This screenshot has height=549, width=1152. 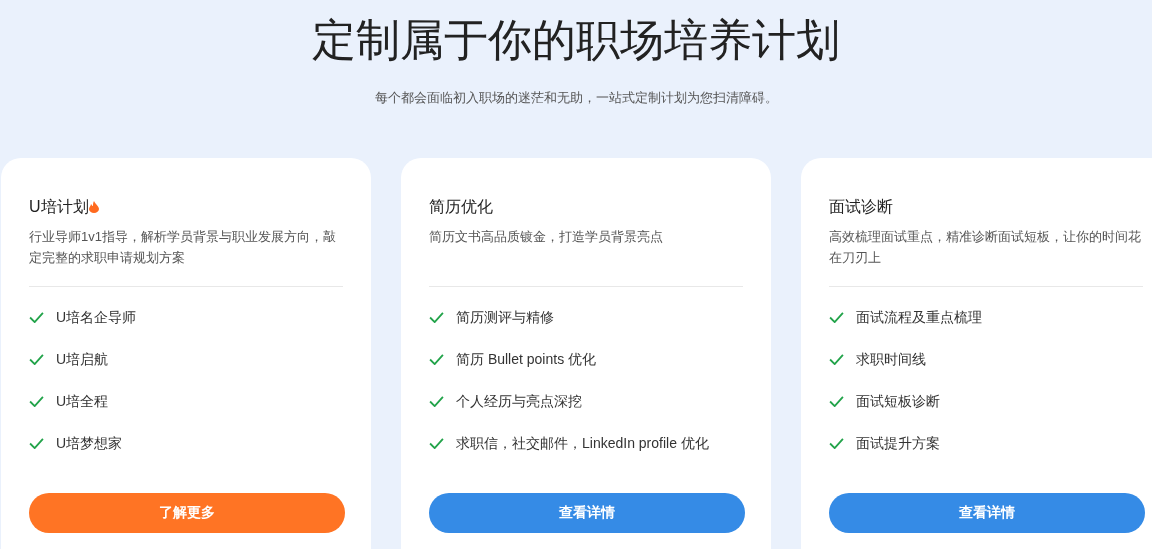 I want to click on feature-text: U培梦想家, so click(x=89, y=443).